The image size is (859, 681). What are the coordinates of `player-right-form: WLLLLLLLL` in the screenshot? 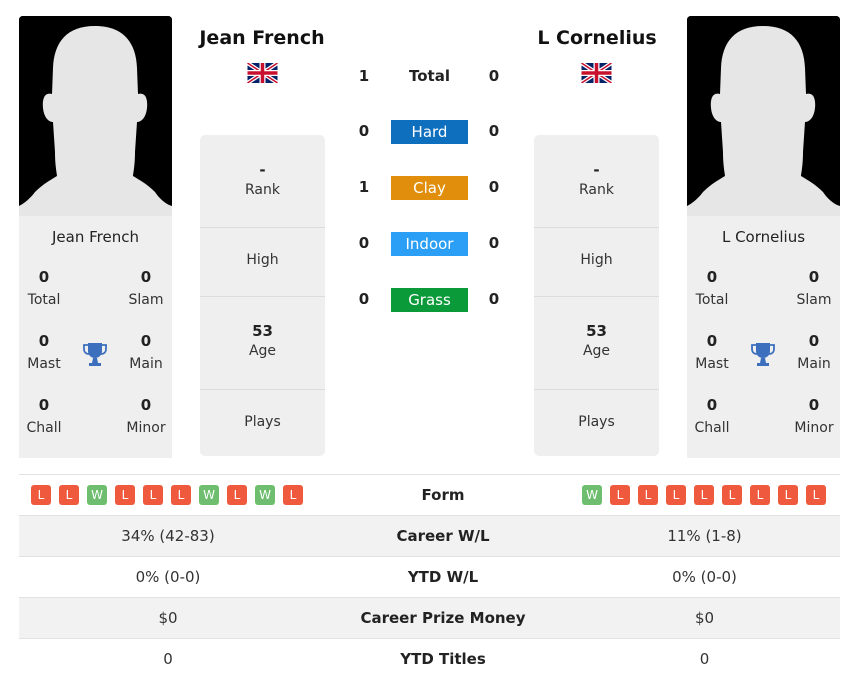 It's located at (704, 495).